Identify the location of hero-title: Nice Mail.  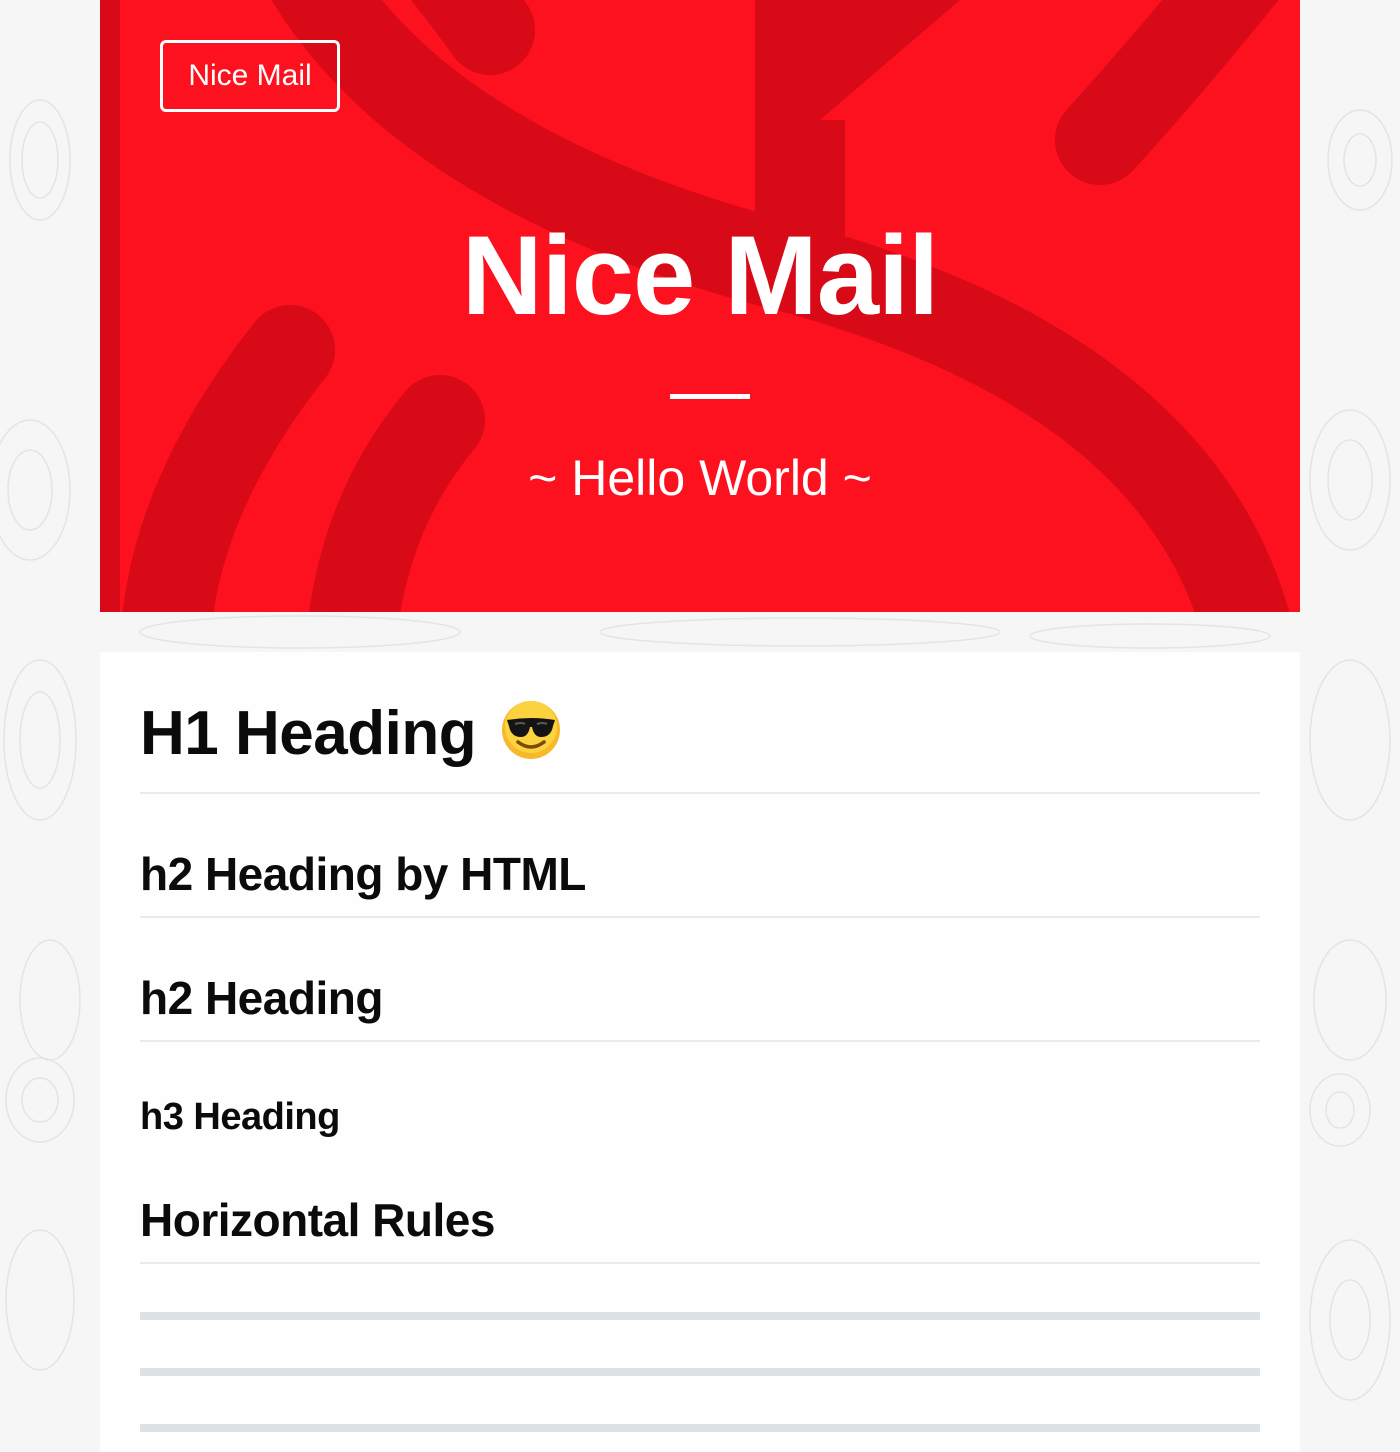
(700, 275).